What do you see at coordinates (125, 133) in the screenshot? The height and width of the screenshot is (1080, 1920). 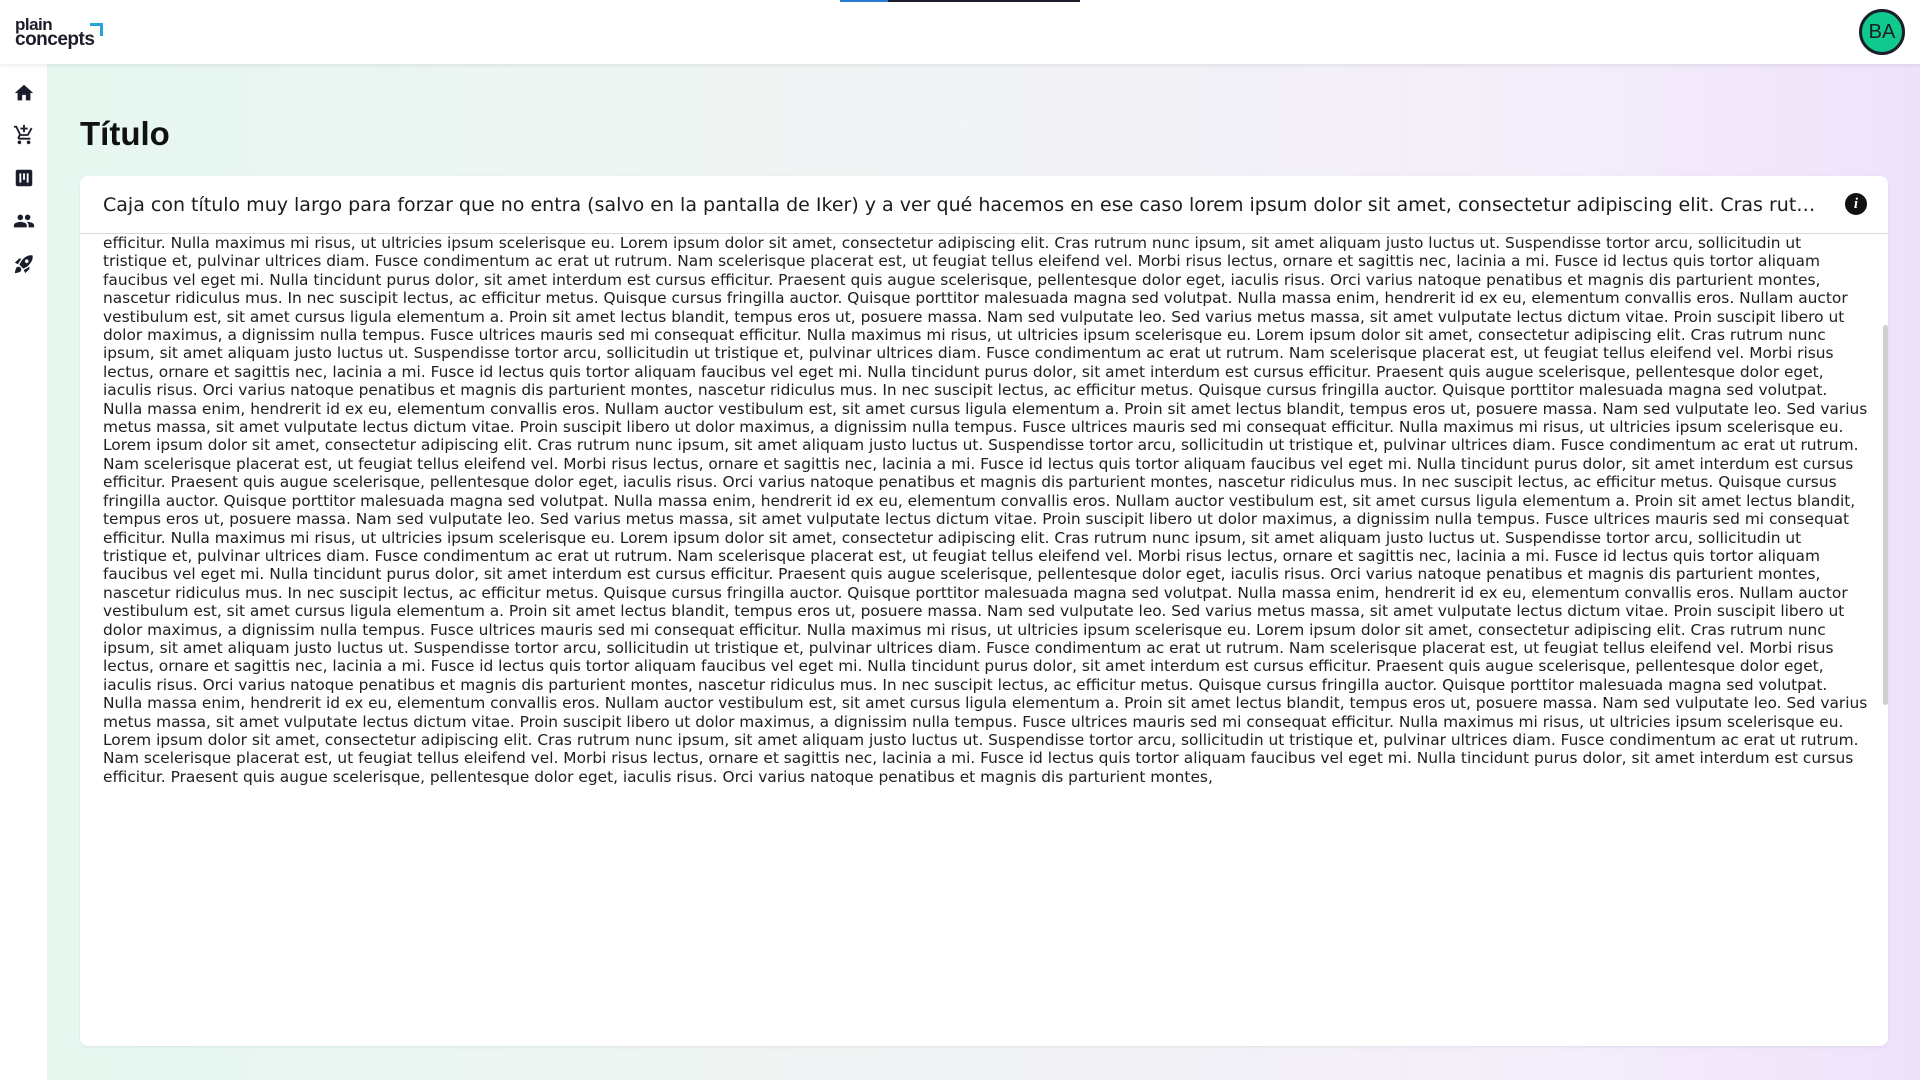 I see `page-title: Título` at bounding box center [125, 133].